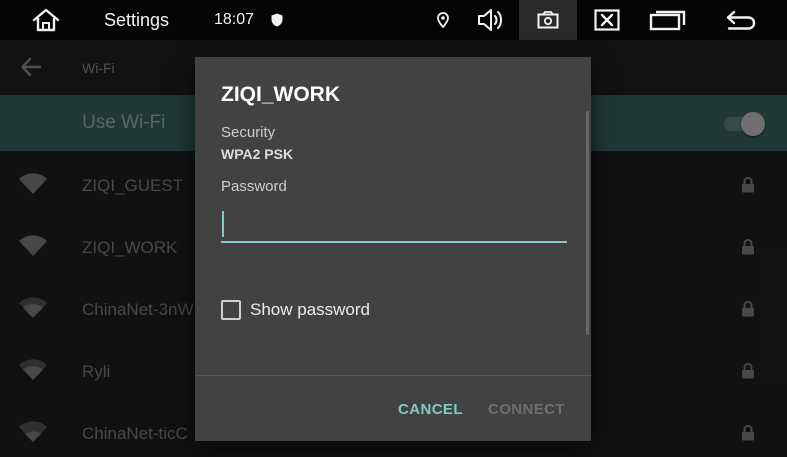 Image resolution: width=787 pixels, height=457 pixels. What do you see at coordinates (234, 19) in the screenshot?
I see `clock: 18:07` at bounding box center [234, 19].